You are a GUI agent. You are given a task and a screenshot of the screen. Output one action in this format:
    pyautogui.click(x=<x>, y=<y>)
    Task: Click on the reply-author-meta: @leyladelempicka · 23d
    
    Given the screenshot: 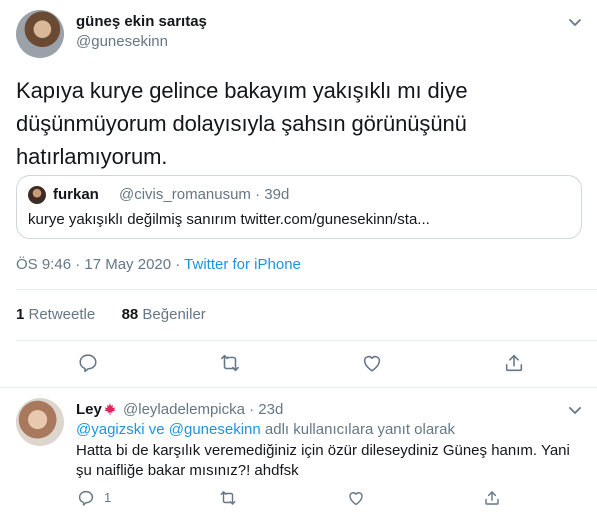 What is the action you would take?
    pyautogui.click(x=203, y=409)
    